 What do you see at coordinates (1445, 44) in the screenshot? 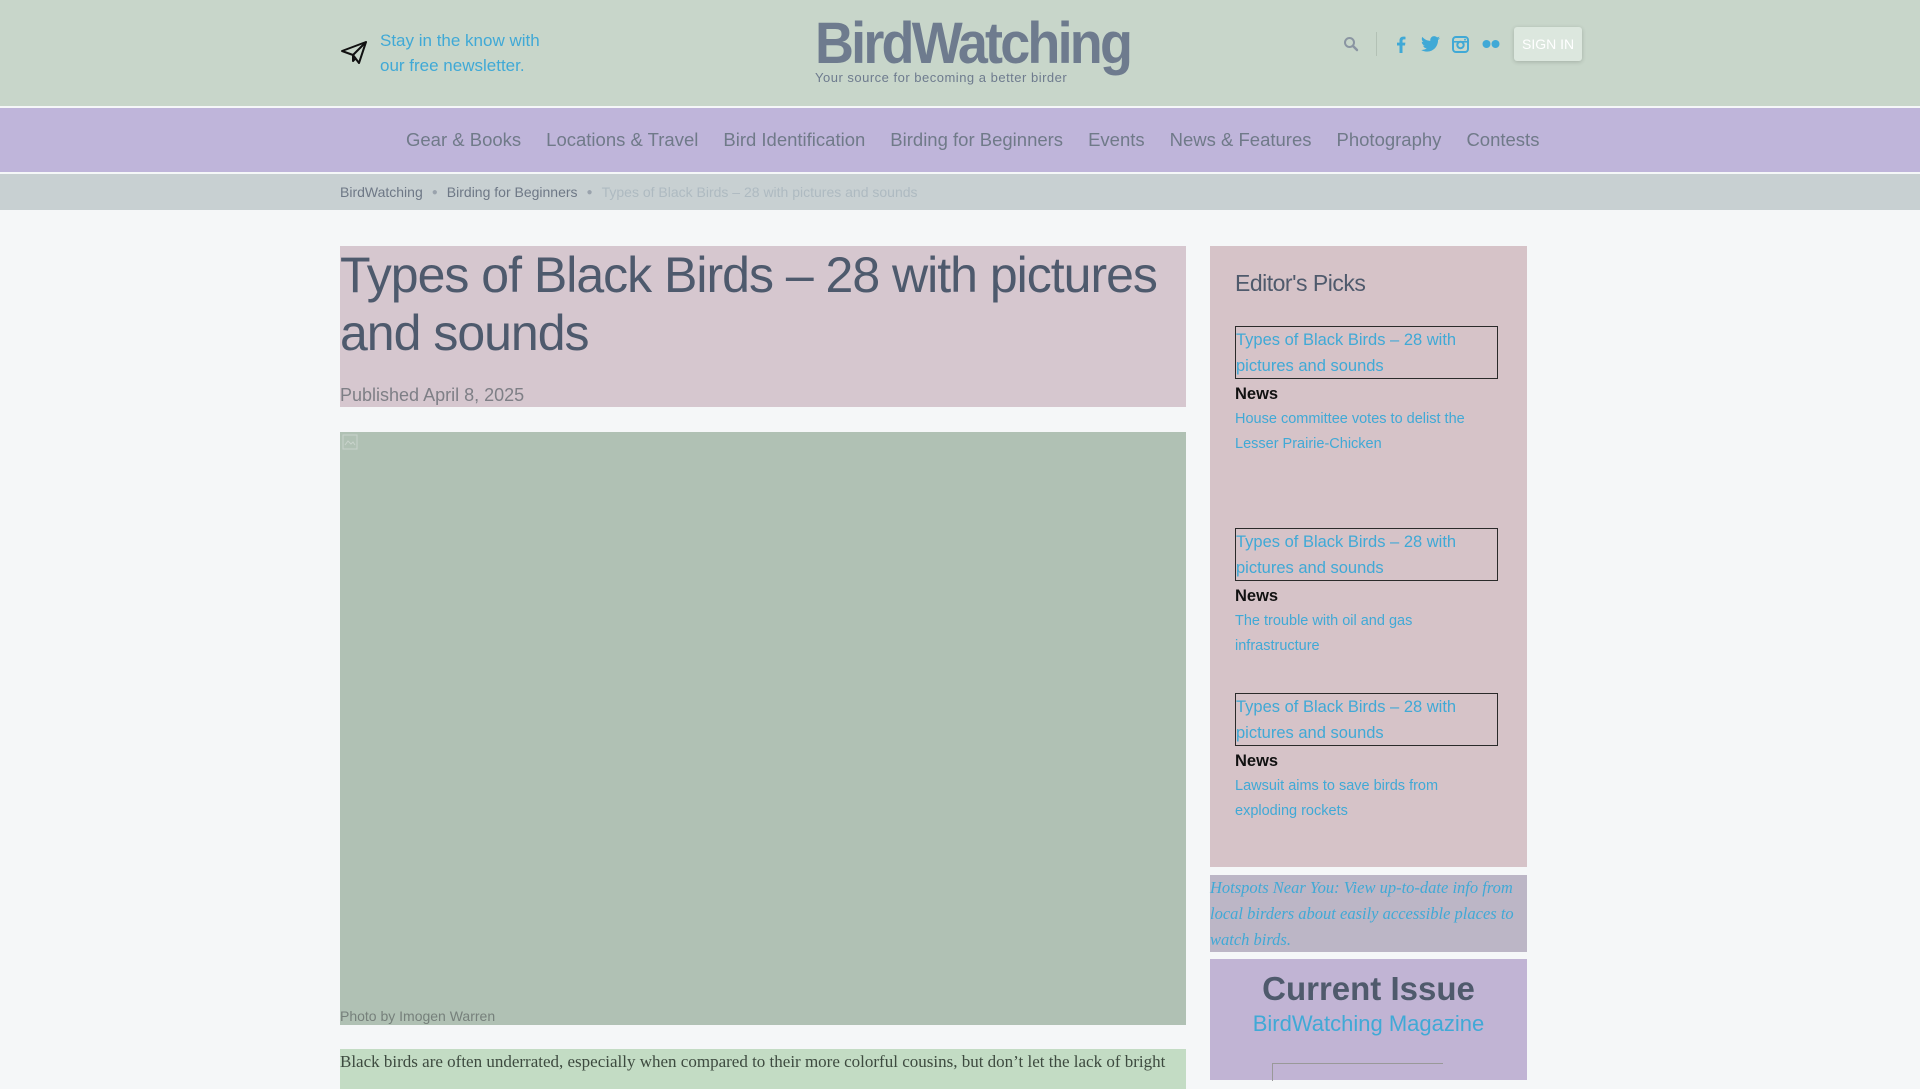
I see `social-links` at bounding box center [1445, 44].